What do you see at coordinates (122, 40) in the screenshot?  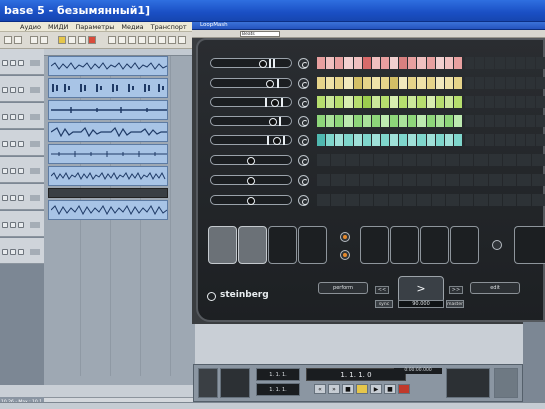 I see `range-tool-icon` at bounding box center [122, 40].